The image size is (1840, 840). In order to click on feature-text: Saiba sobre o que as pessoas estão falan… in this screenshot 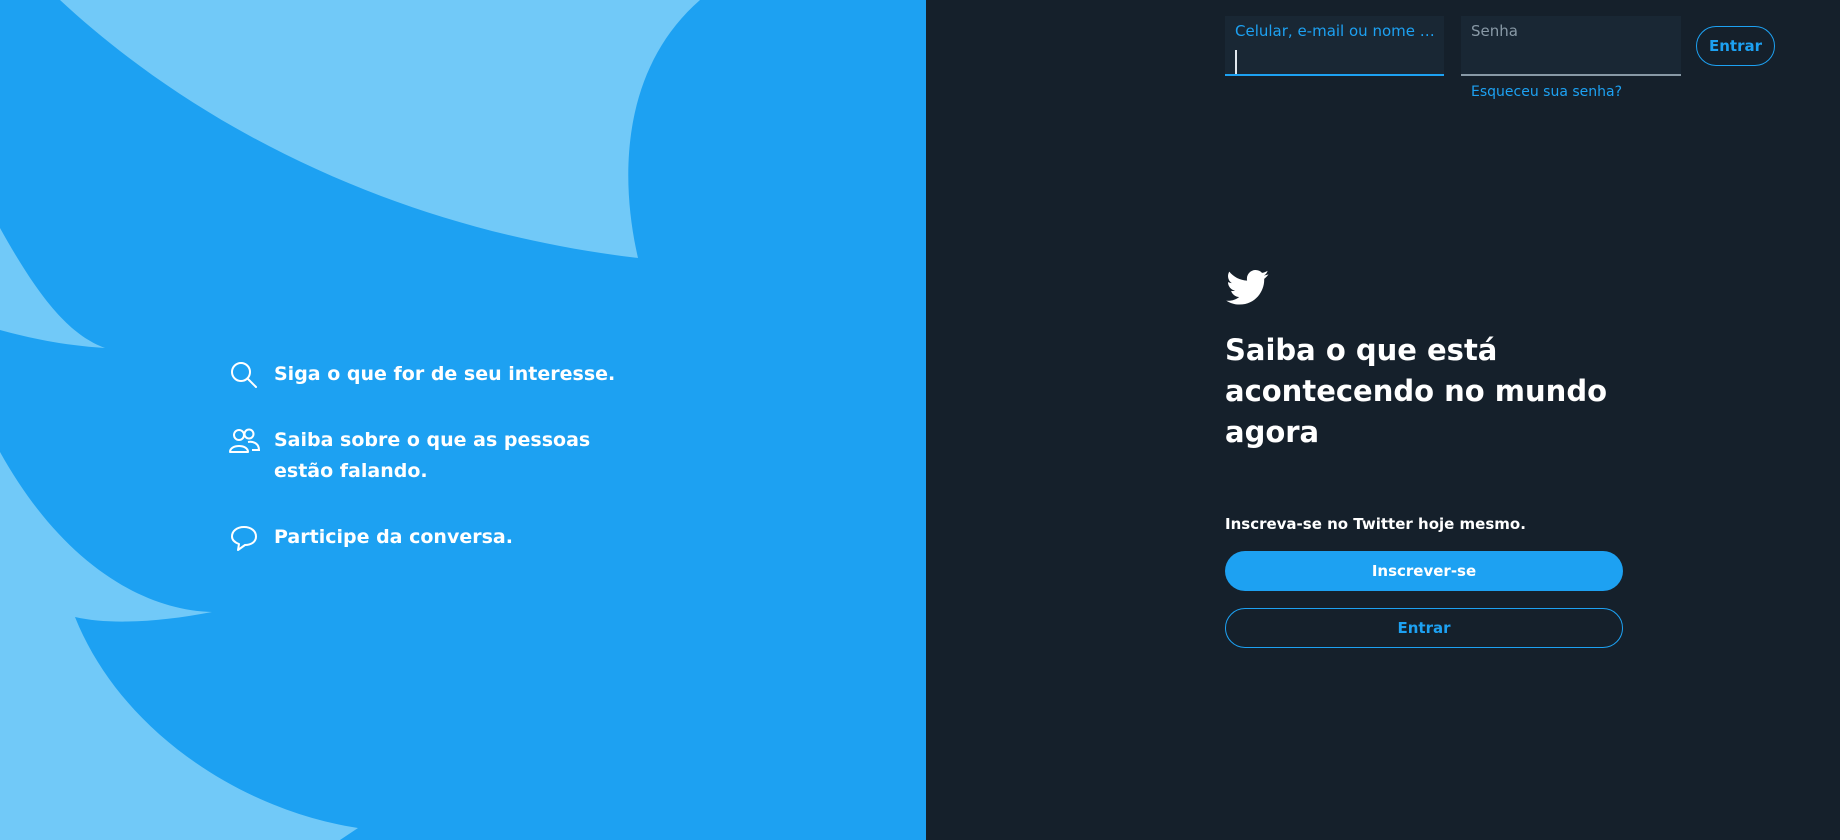, I will do `click(432, 455)`.